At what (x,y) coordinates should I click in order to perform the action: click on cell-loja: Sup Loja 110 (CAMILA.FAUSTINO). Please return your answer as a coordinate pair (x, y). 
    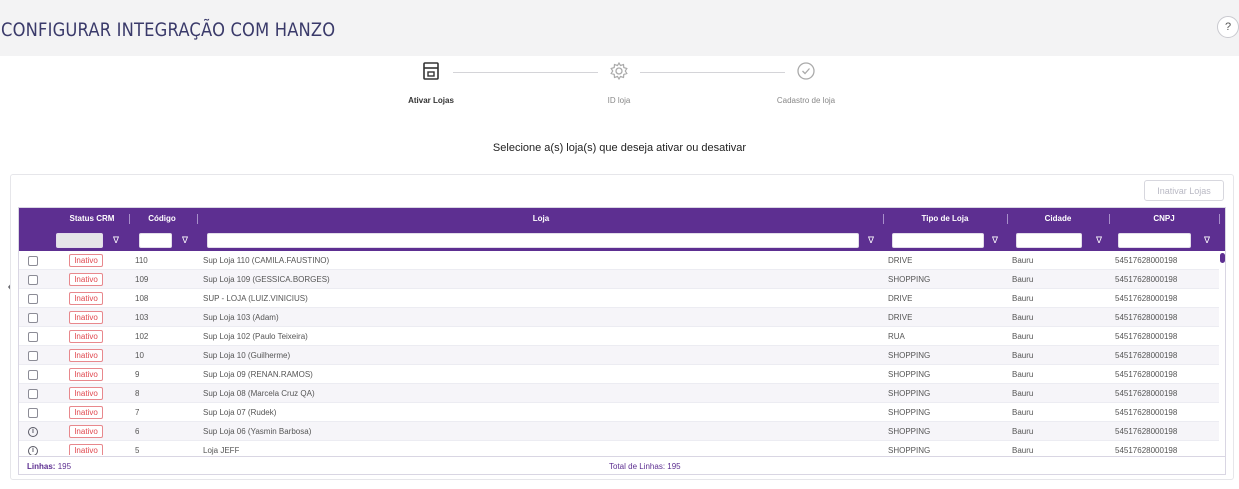
    Looking at the image, I should click on (266, 260).